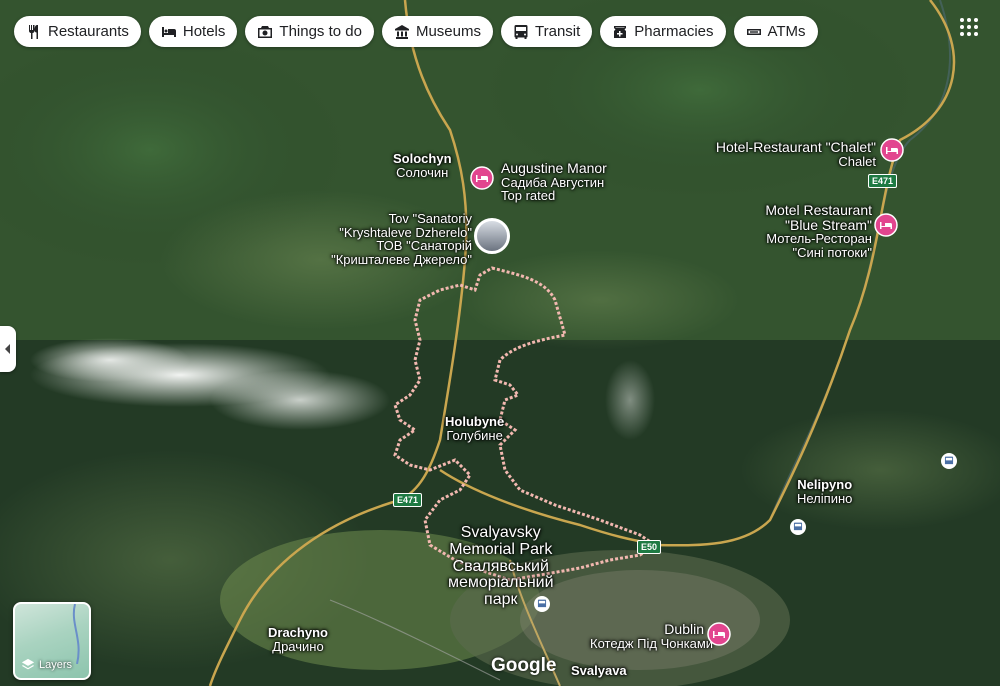 The height and width of the screenshot is (686, 1000). Describe the element at coordinates (265, 31) in the screenshot. I see `camera-icon` at that location.